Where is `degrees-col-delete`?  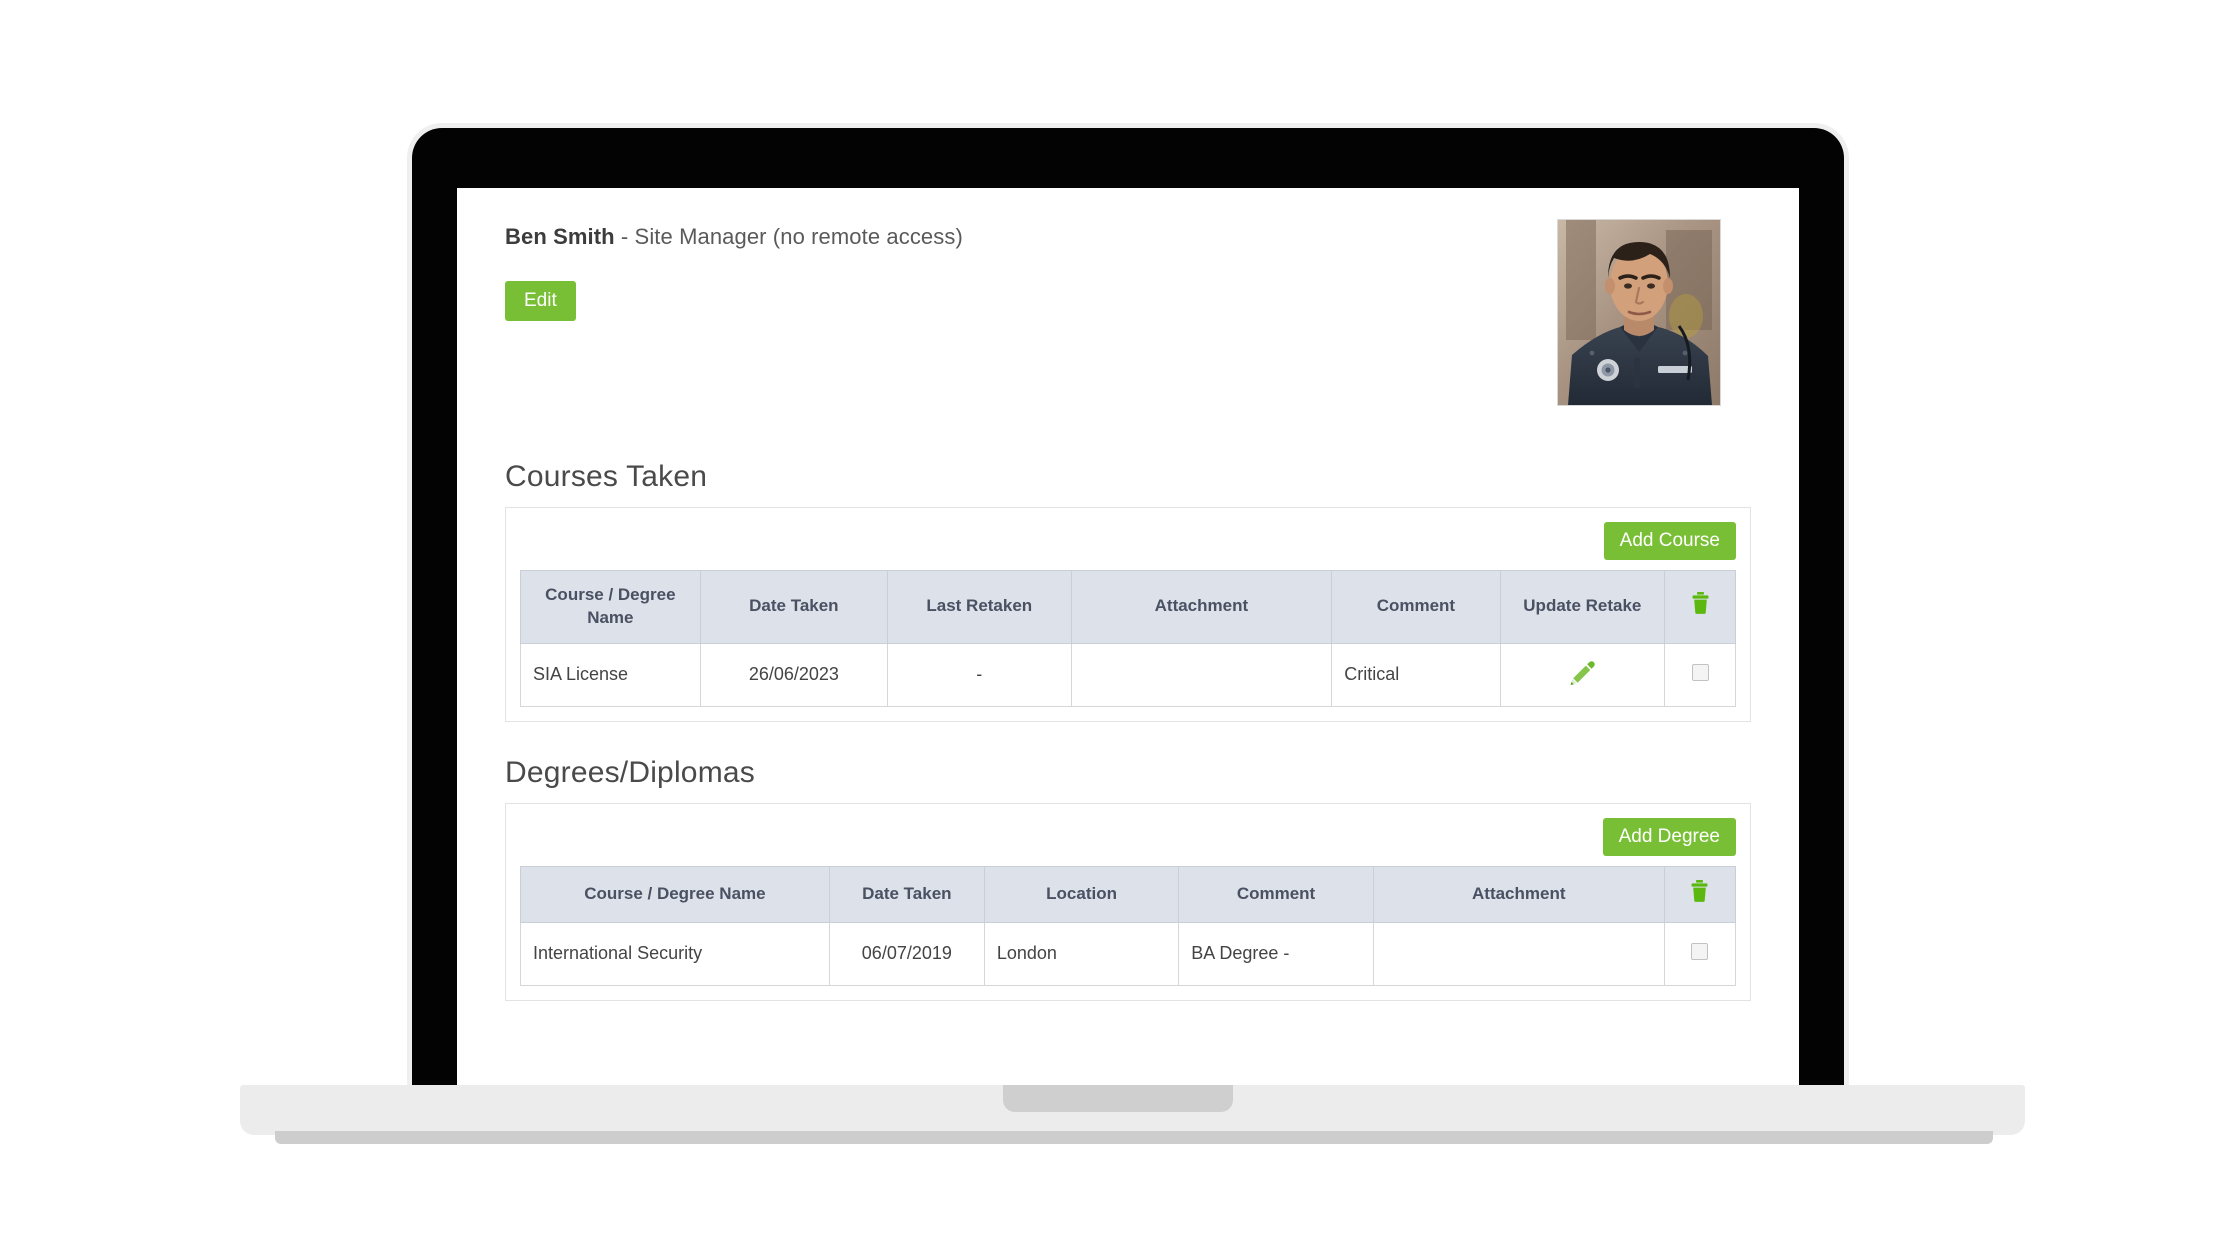 degrees-col-delete is located at coordinates (1700, 894).